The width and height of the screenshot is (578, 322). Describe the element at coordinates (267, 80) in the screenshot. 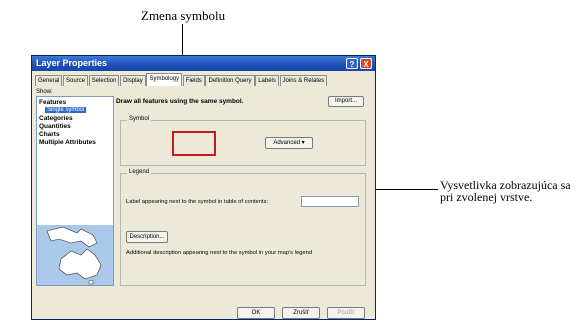

I see `tab-labels: Labels` at that location.